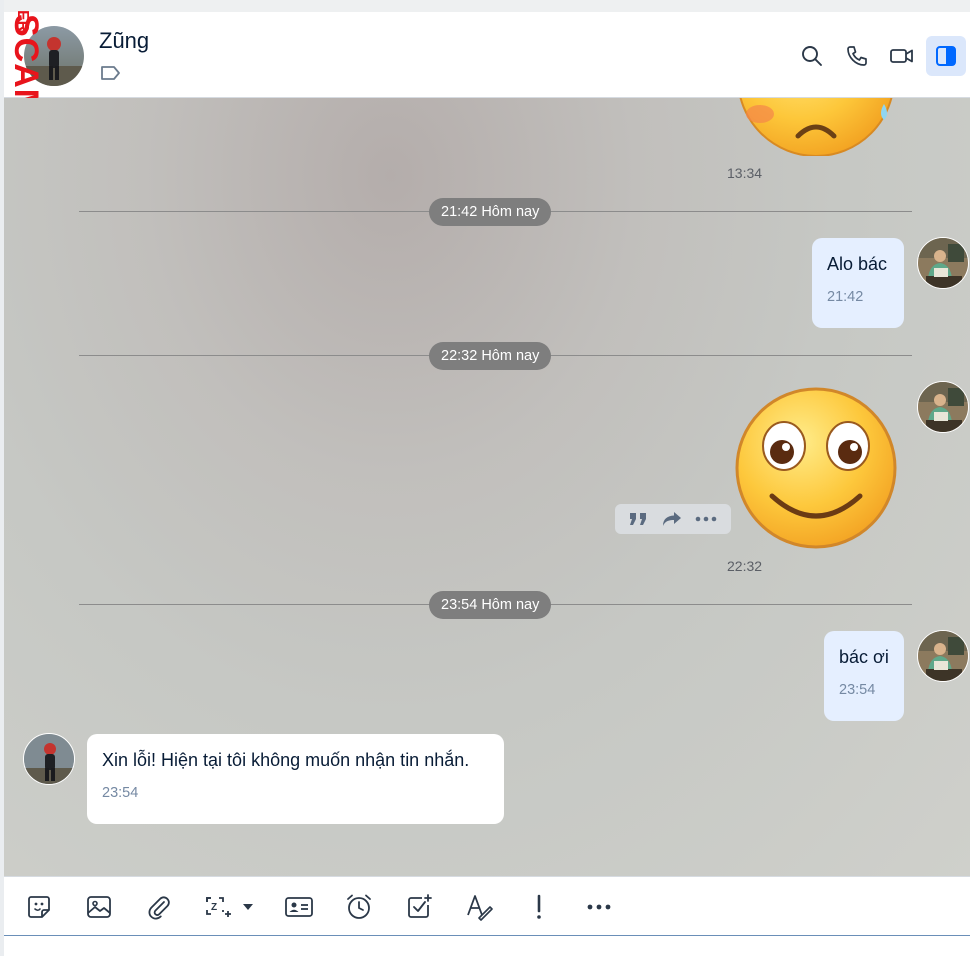 This screenshot has width=970, height=956. Describe the element at coordinates (49, 759) in the screenshot. I see `contact-avatar` at that location.